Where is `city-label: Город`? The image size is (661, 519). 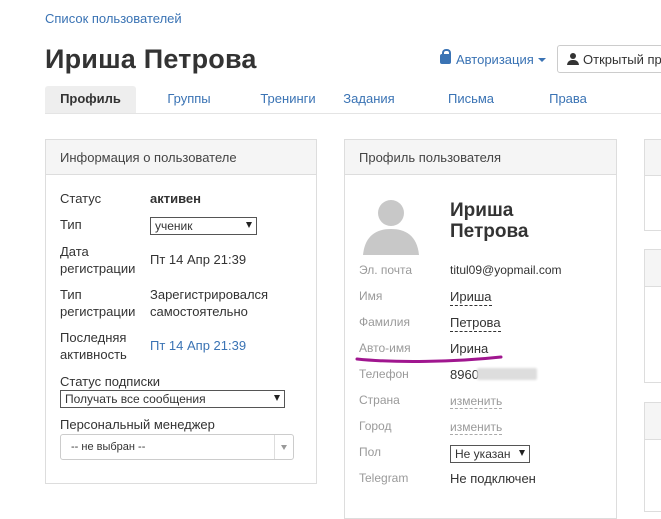 city-label: Город is located at coordinates (375, 426).